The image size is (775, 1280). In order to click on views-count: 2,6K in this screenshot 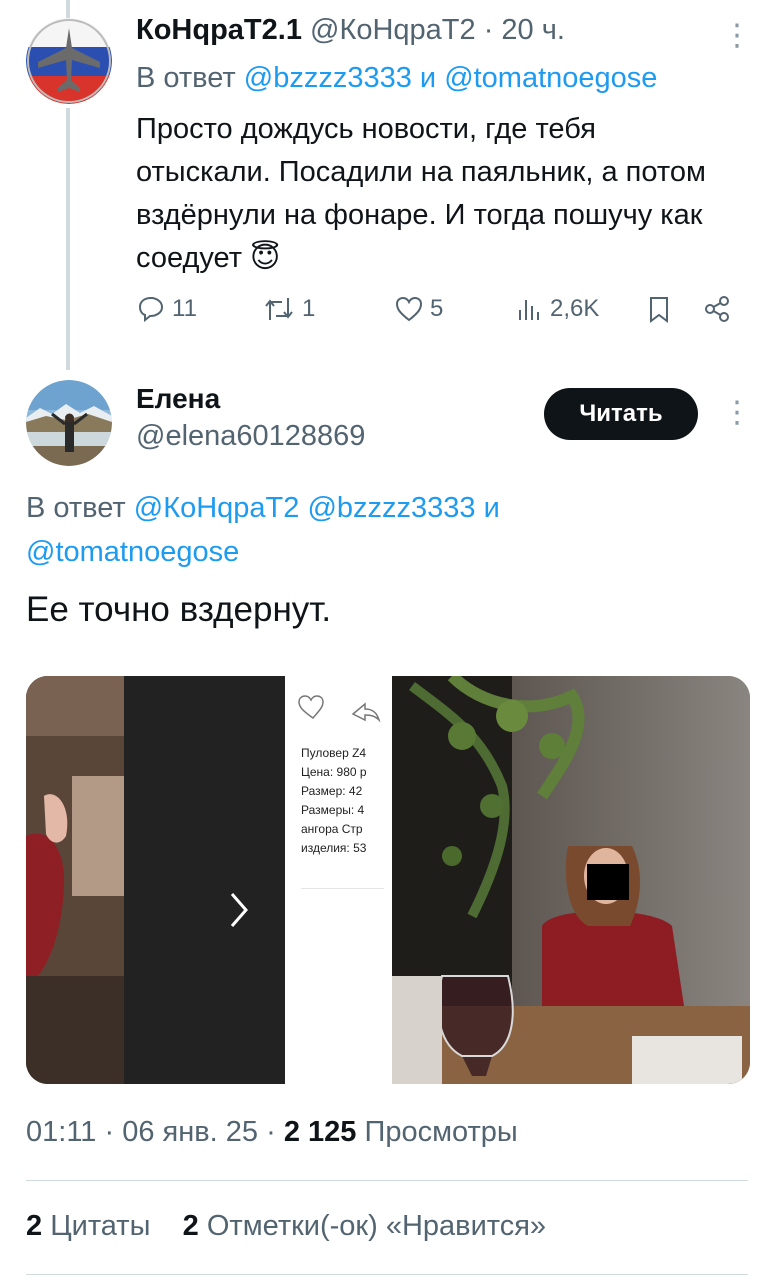, I will do `click(575, 308)`.